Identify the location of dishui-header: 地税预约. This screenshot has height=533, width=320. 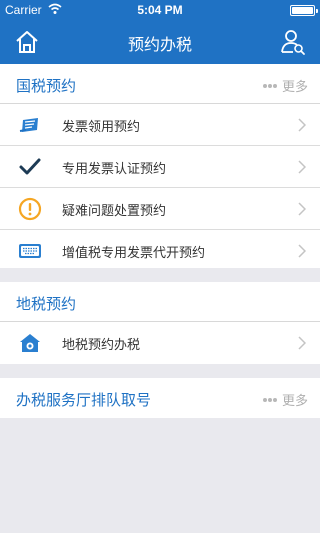
(160, 302).